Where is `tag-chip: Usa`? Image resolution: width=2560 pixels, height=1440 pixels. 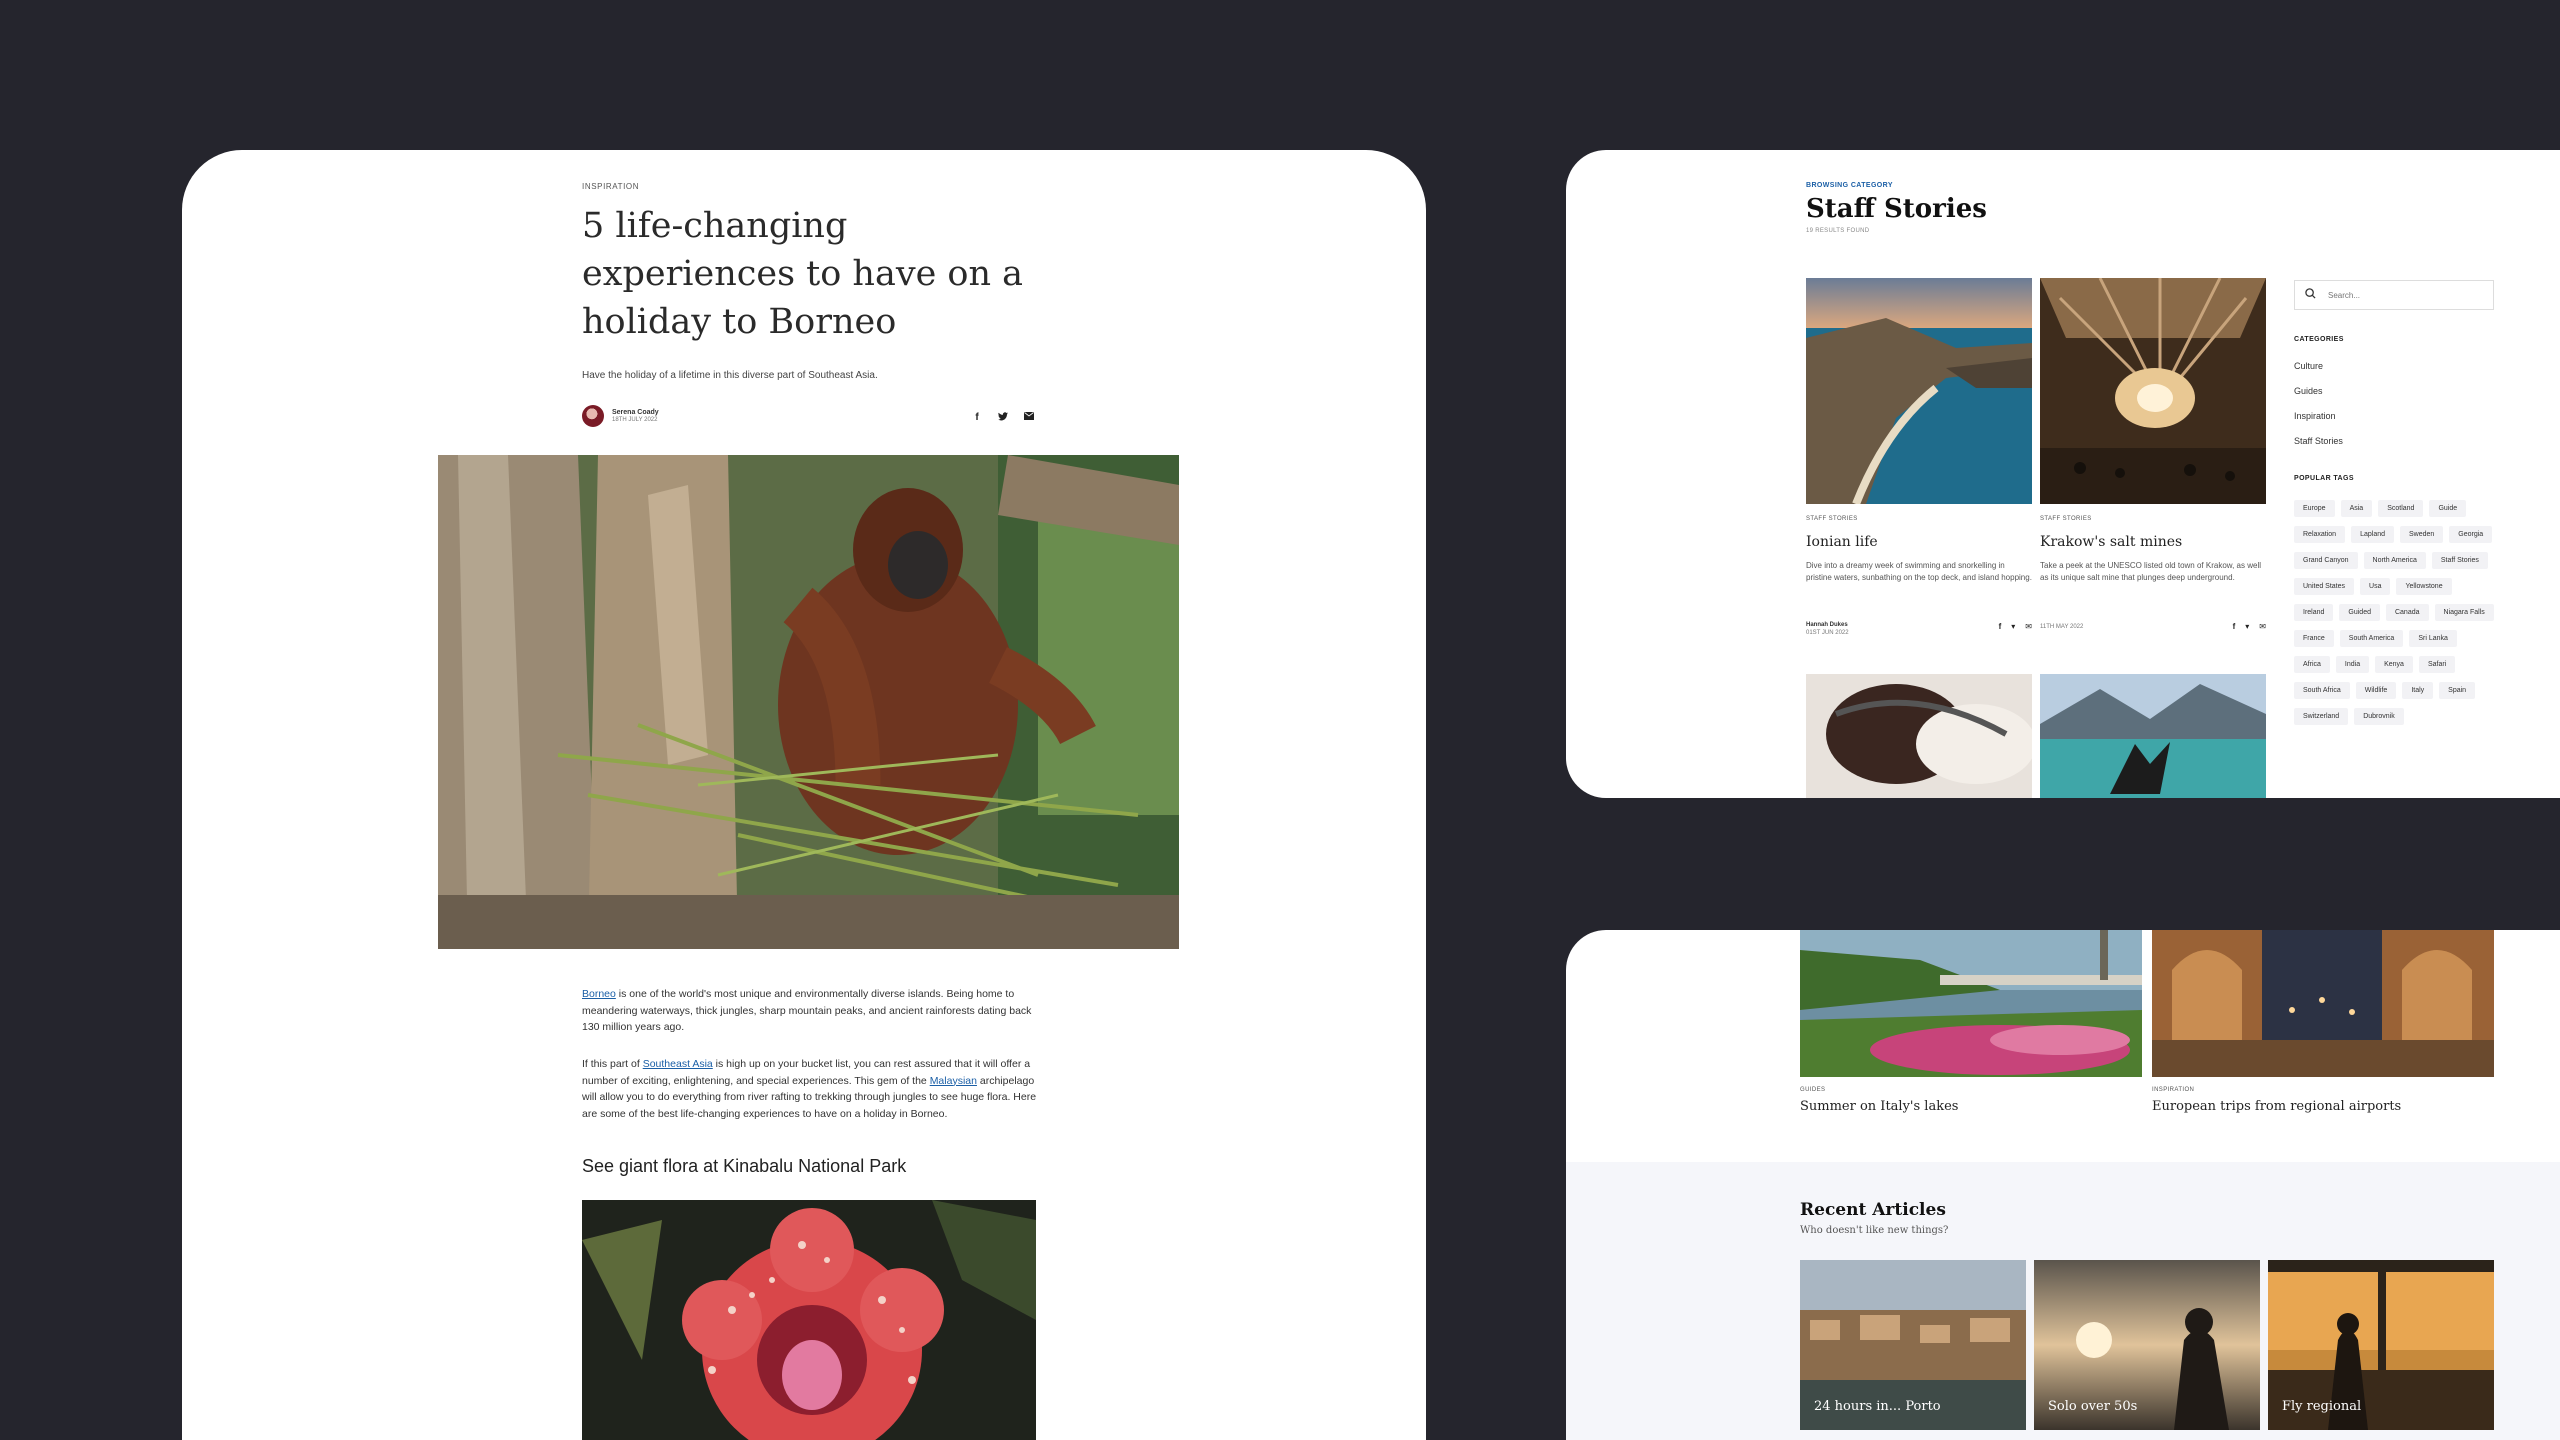
tag-chip: Usa is located at coordinates (2375, 586).